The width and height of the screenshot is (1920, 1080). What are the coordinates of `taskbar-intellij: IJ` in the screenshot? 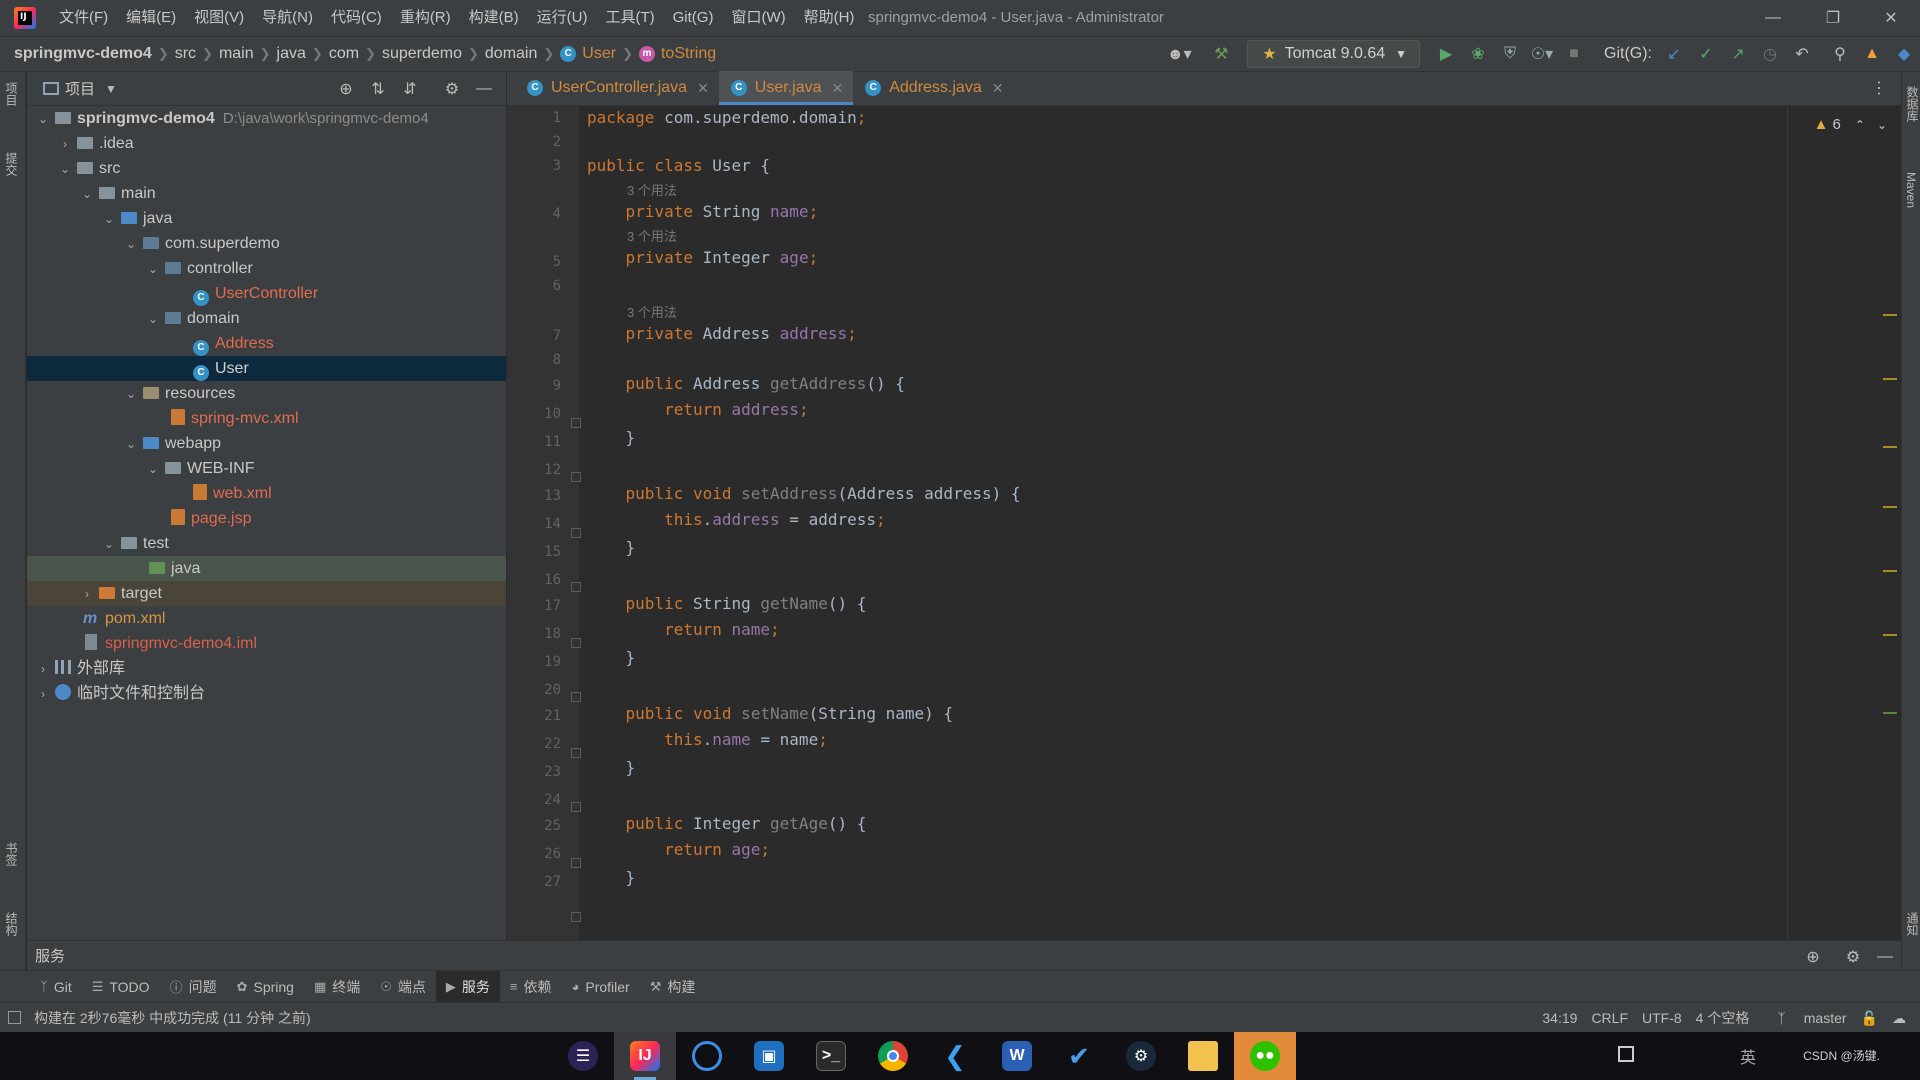 It's located at (645, 1056).